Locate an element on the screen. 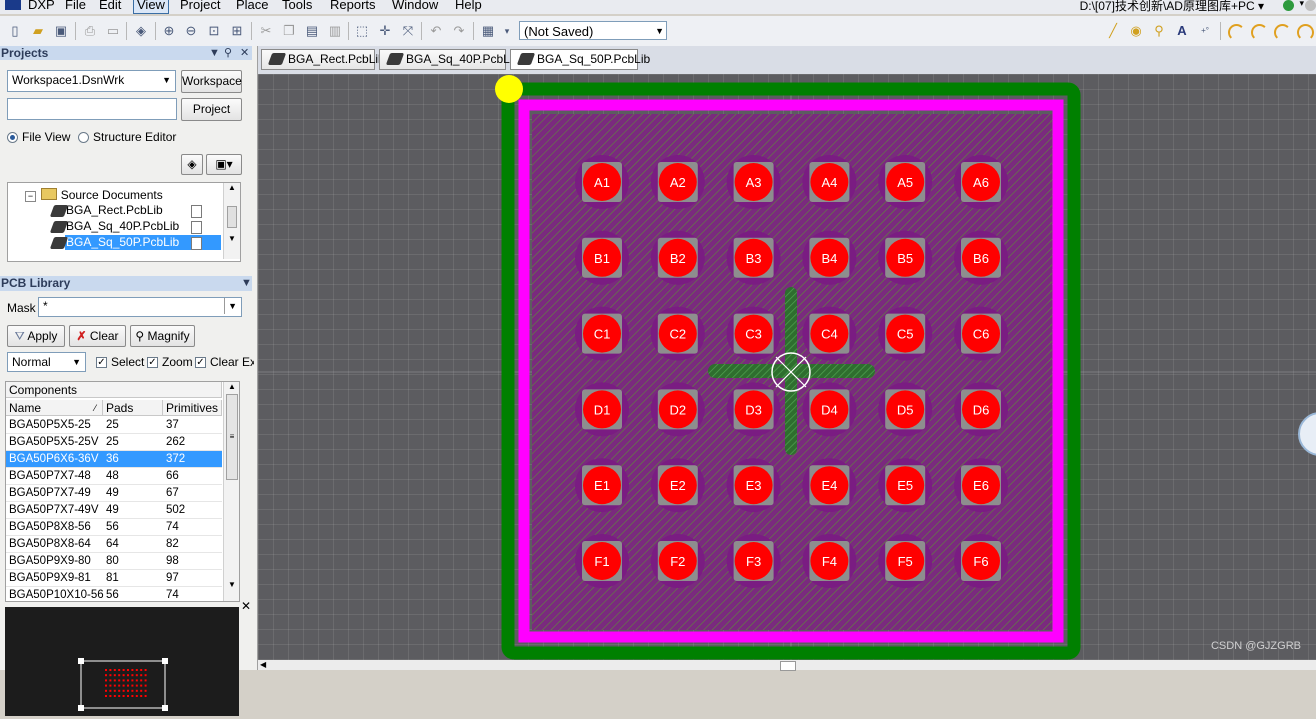 Image resolution: width=1316 pixels, height=719 pixels. component-row: BGA50P9X9-80 80 98 is located at coordinates (114, 561).